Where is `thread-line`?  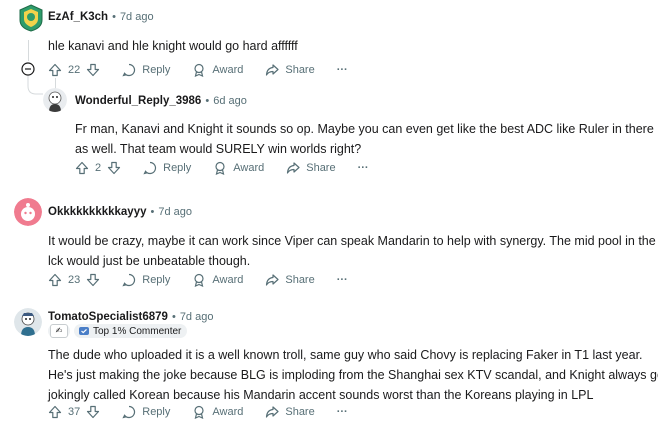
thread-line is located at coordinates (28, 50).